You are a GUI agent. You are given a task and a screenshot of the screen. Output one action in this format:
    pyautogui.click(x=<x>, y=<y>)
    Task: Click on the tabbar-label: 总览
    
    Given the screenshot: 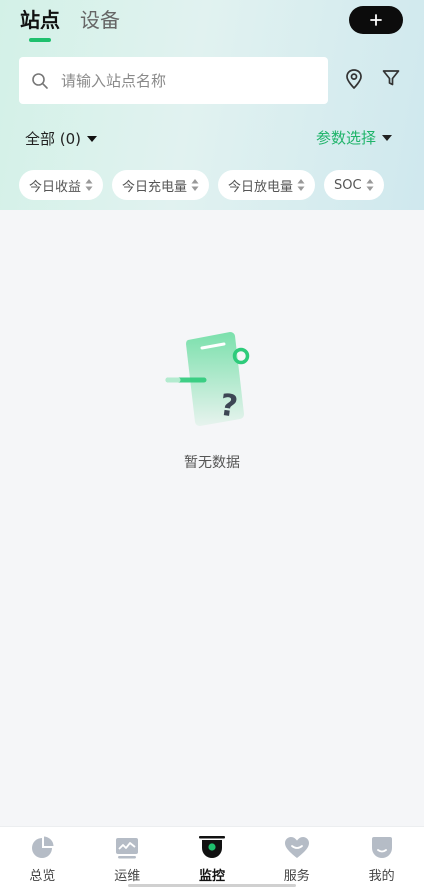 What is the action you would take?
    pyautogui.click(x=42, y=876)
    